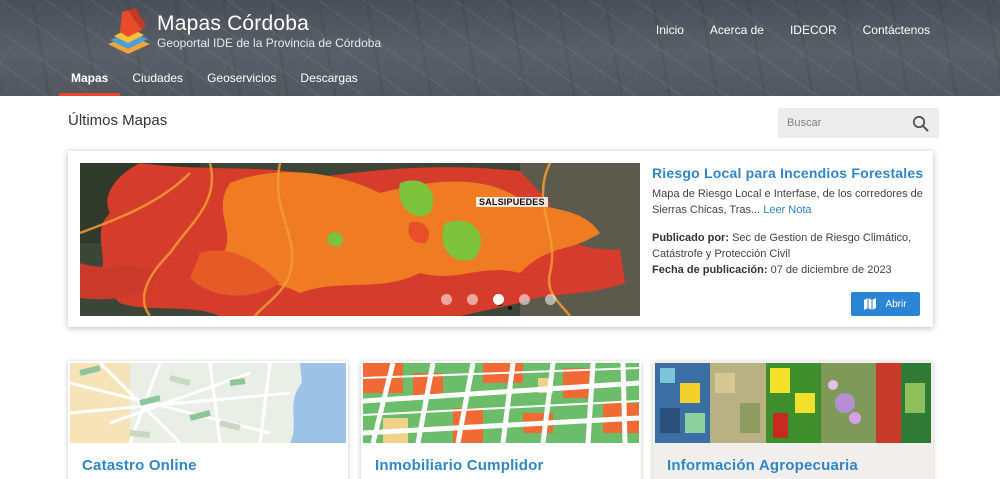 The width and height of the screenshot is (1000, 479). Describe the element at coordinates (506, 299) in the screenshot. I see `carousel-indicators` at that location.